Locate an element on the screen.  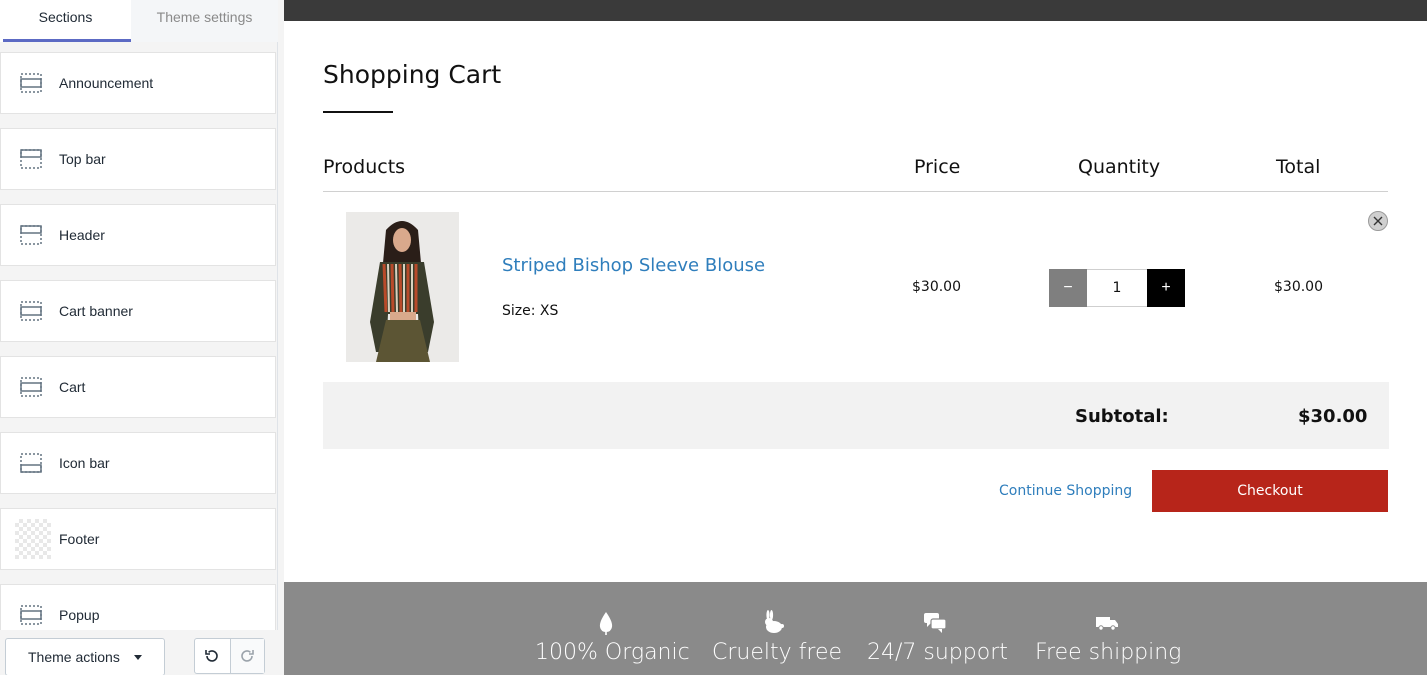
theme-actions-button: Theme actions is located at coordinates (85, 656).